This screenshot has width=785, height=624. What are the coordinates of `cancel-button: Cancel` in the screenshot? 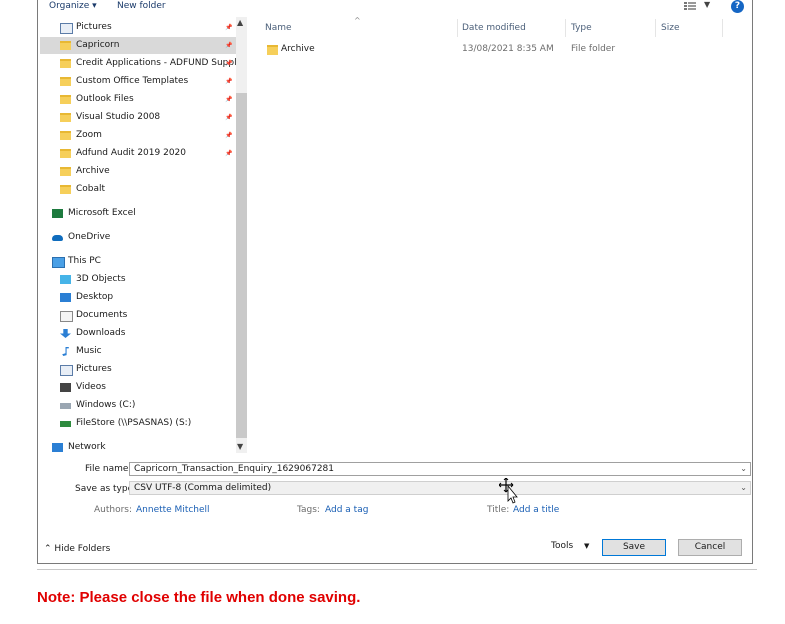 It's located at (710, 547).